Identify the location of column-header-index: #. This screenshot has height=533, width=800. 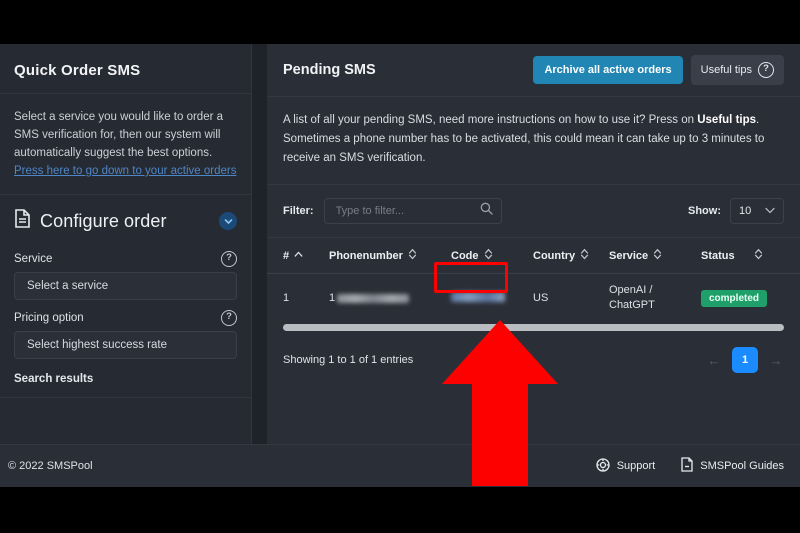
(298, 256).